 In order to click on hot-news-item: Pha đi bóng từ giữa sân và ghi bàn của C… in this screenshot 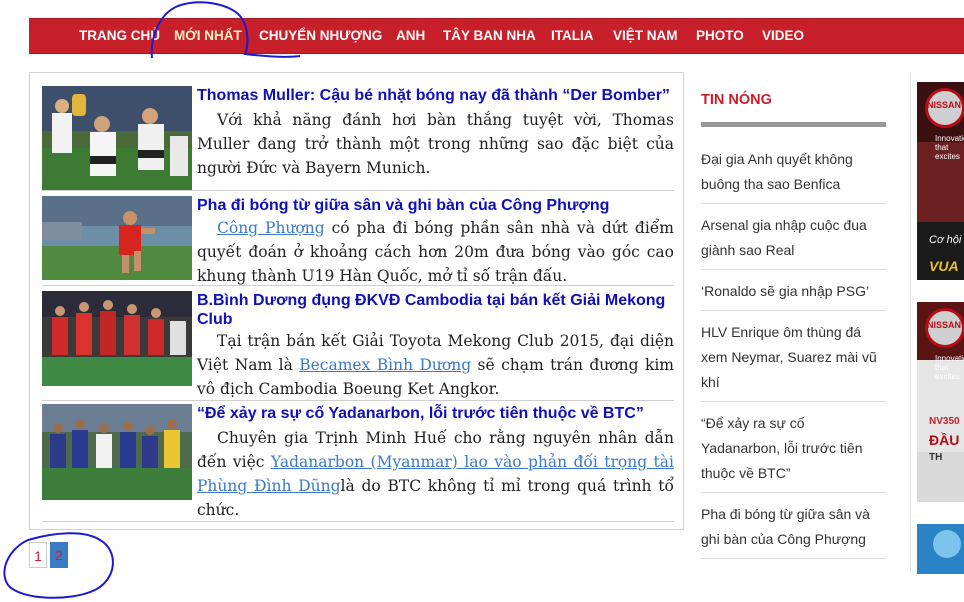, I will do `click(793, 530)`.